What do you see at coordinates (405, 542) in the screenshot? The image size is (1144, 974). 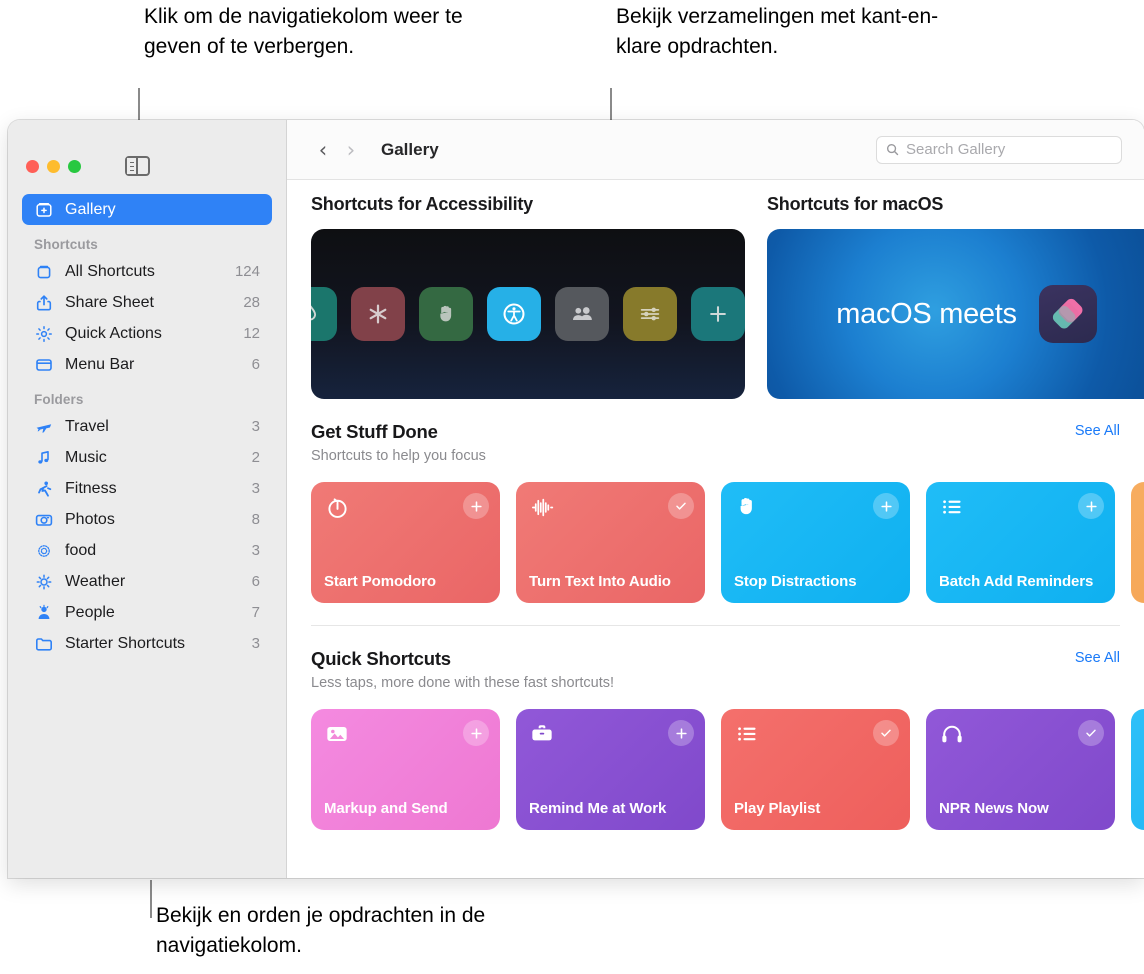 I see `card-start-pomodoro: Start Pomodoro` at bounding box center [405, 542].